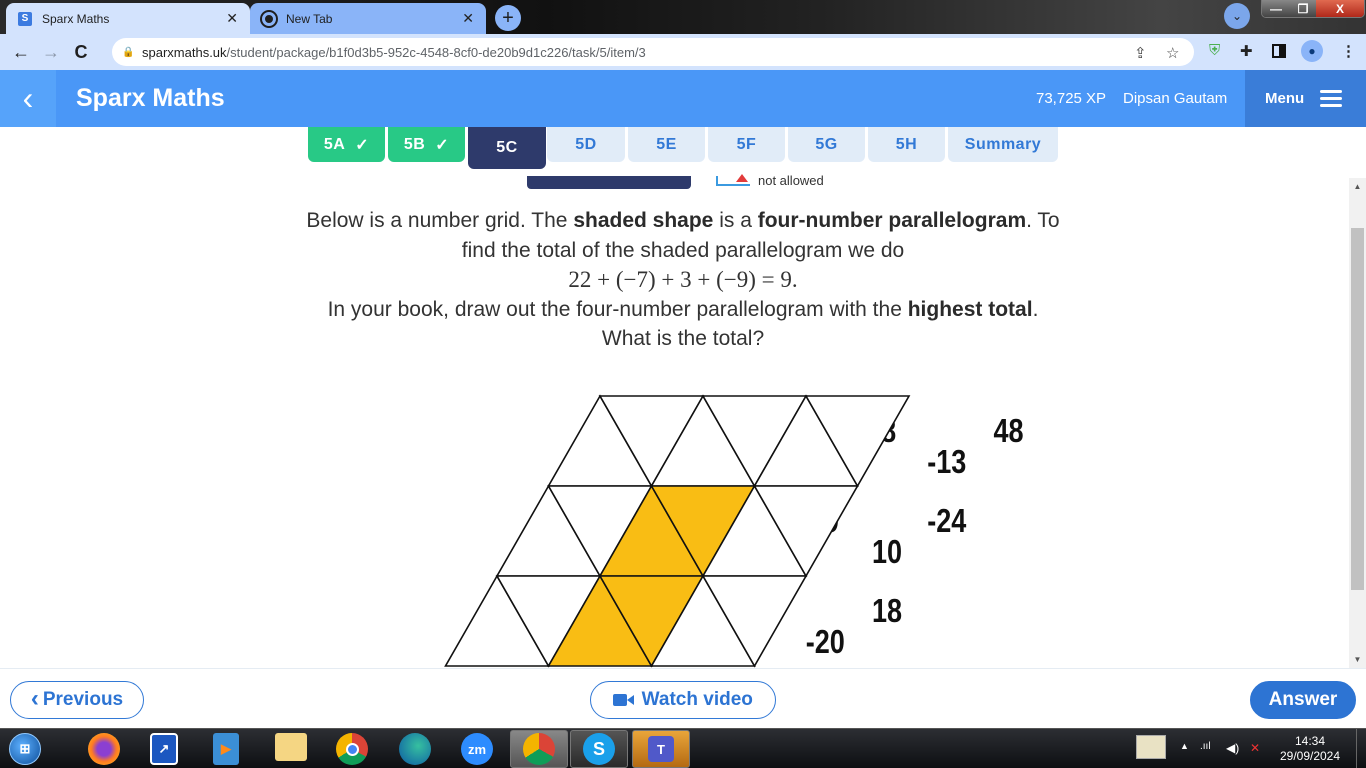 Image resolution: width=1366 pixels, height=768 pixels. Describe the element at coordinates (1357, 409) in the screenshot. I see `scrollbar-thumb` at that location.